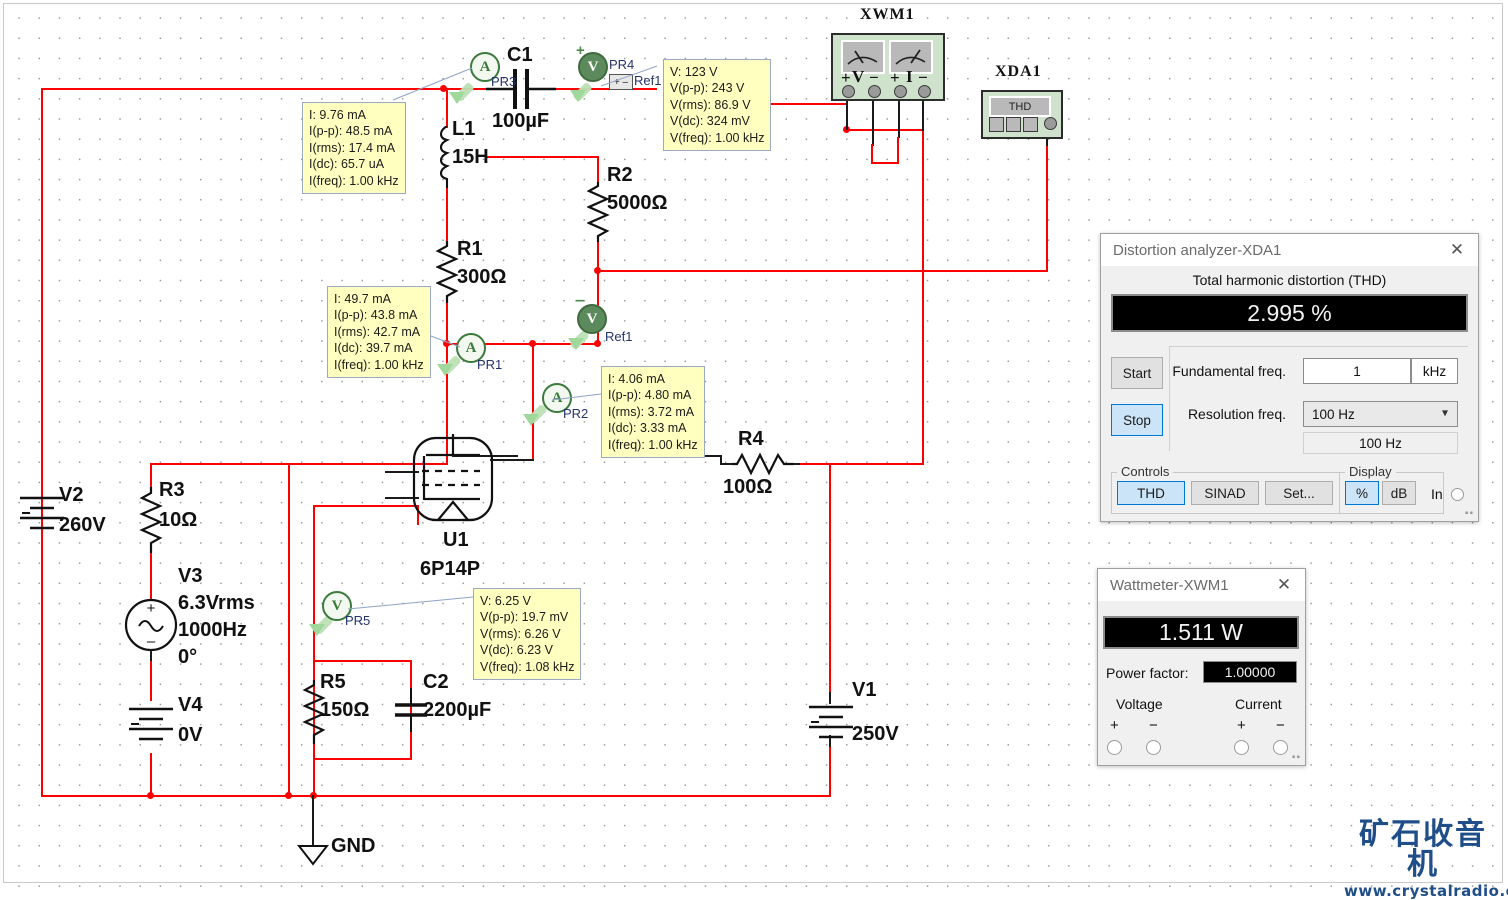  What do you see at coordinates (151, 724) in the screenshot?
I see `component-v4-symbol` at bounding box center [151, 724].